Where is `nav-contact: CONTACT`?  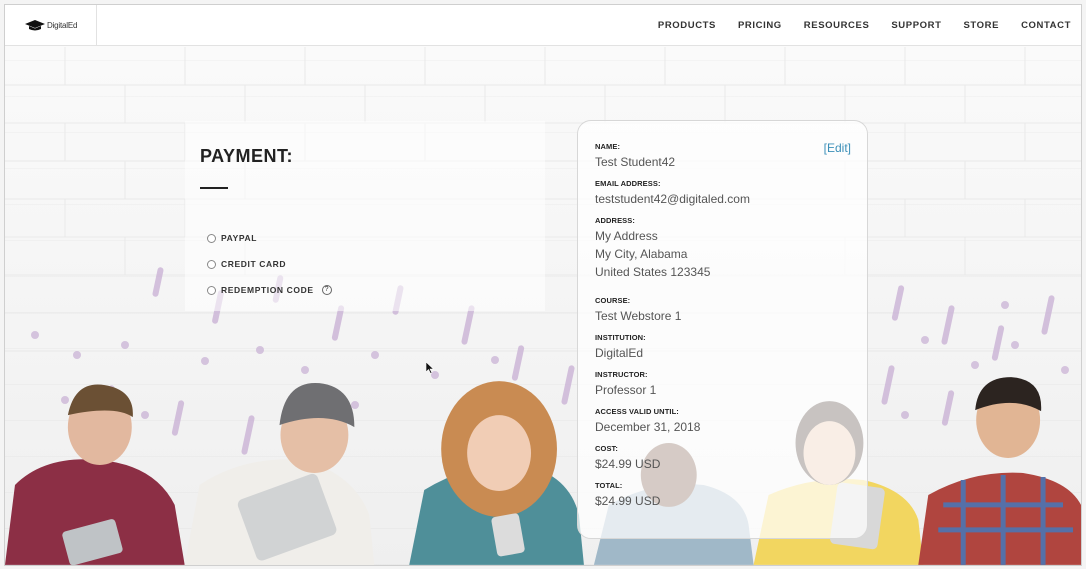
nav-contact: CONTACT is located at coordinates (1046, 25).